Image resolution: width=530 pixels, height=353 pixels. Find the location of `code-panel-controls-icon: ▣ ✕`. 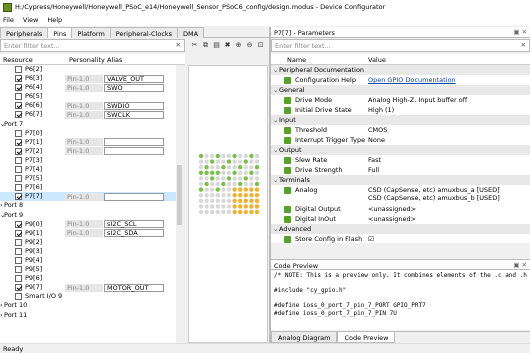

code-panel-controls-icon: ▣ ✕ is located at coordinates (520, 265).